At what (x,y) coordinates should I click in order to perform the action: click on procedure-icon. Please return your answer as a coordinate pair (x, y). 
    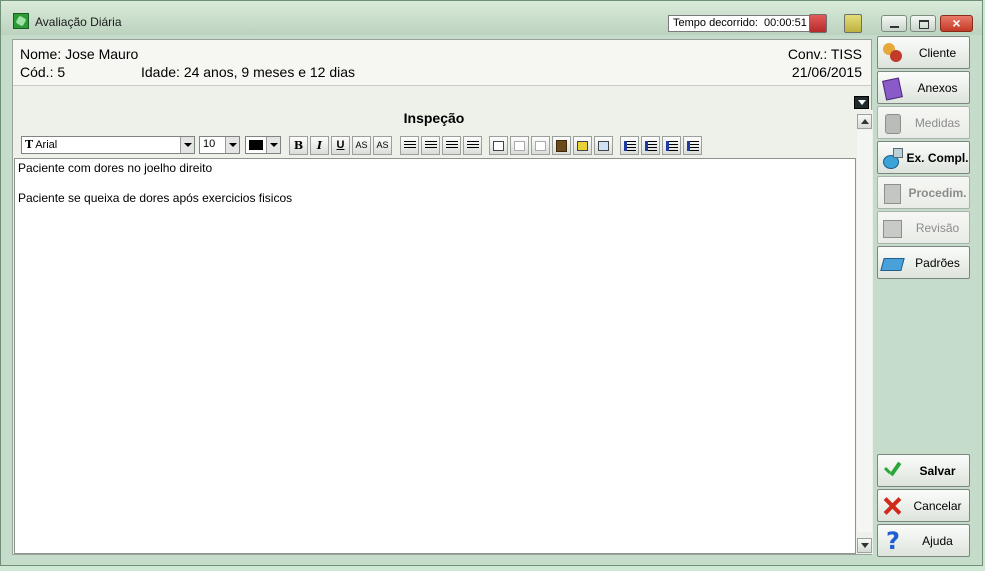
    Looking at the image, I should click on (892, 193).